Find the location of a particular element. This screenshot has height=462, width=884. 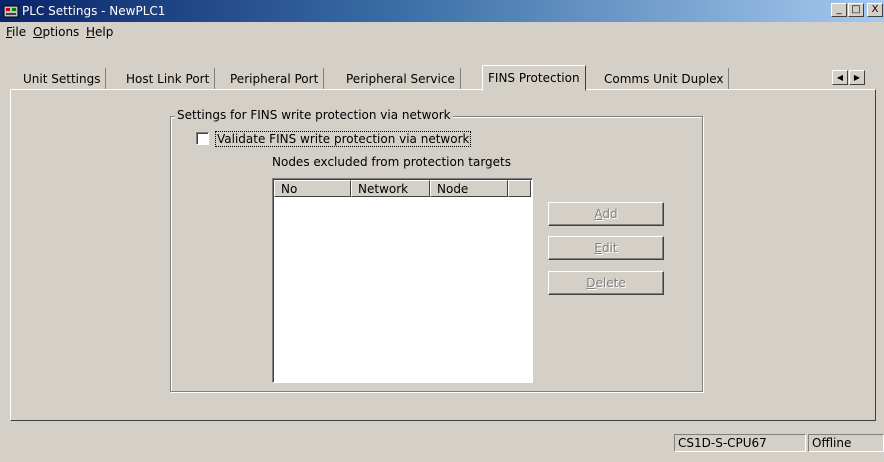

menu-options-rest: ptions is located at coordinates (61, 32).